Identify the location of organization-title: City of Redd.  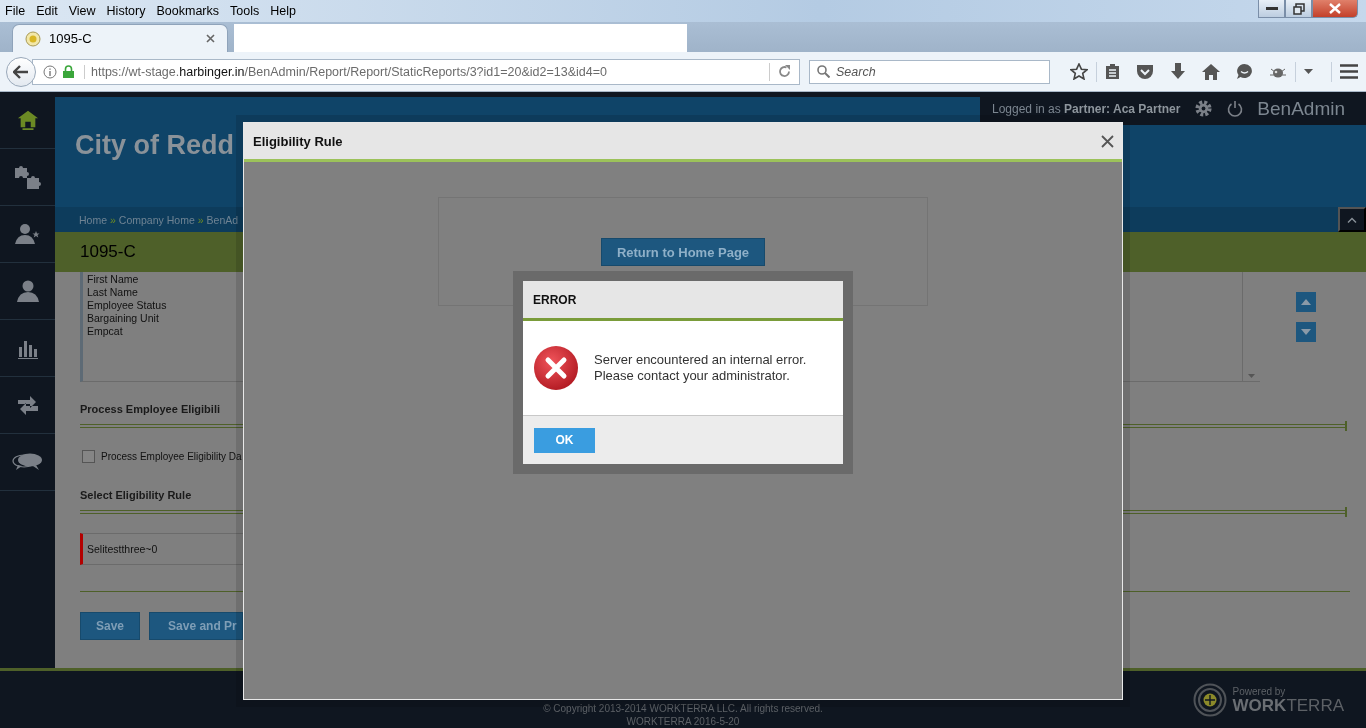
(154, 146).